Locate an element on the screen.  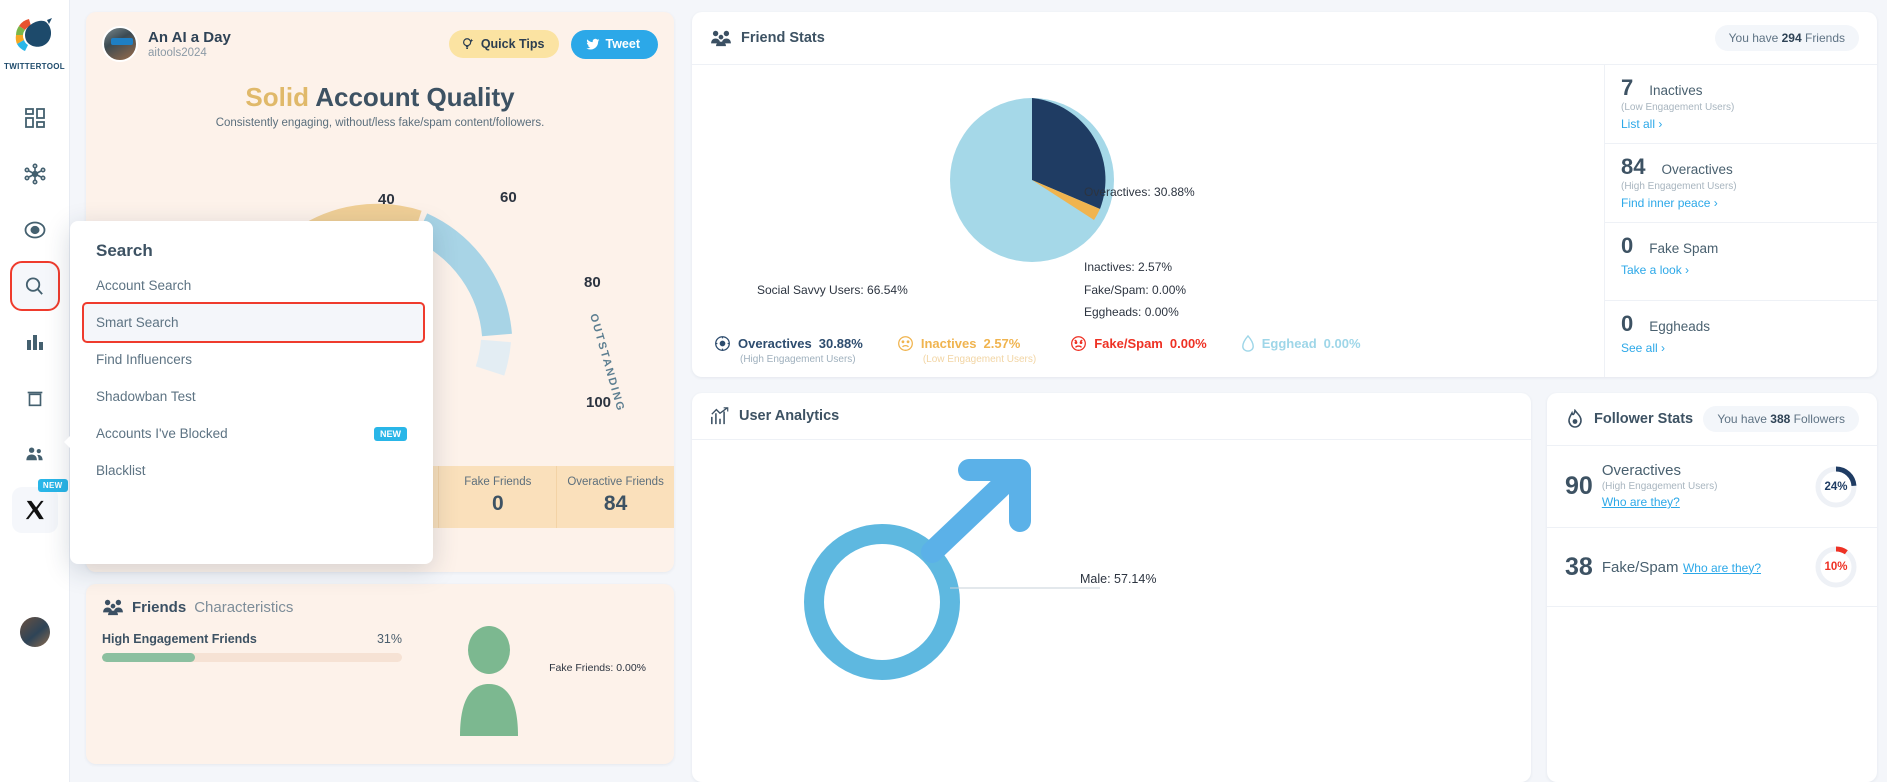
friend-stats-title: Friend Stats is located at coordinates (783, 38).